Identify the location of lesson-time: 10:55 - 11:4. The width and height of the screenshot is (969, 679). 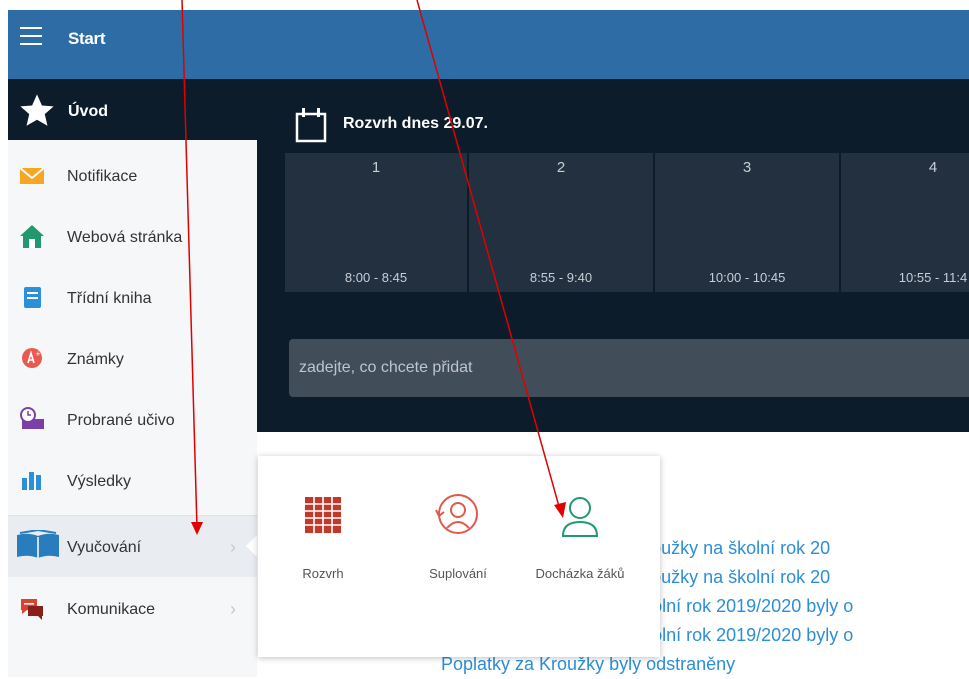
(933, 277).